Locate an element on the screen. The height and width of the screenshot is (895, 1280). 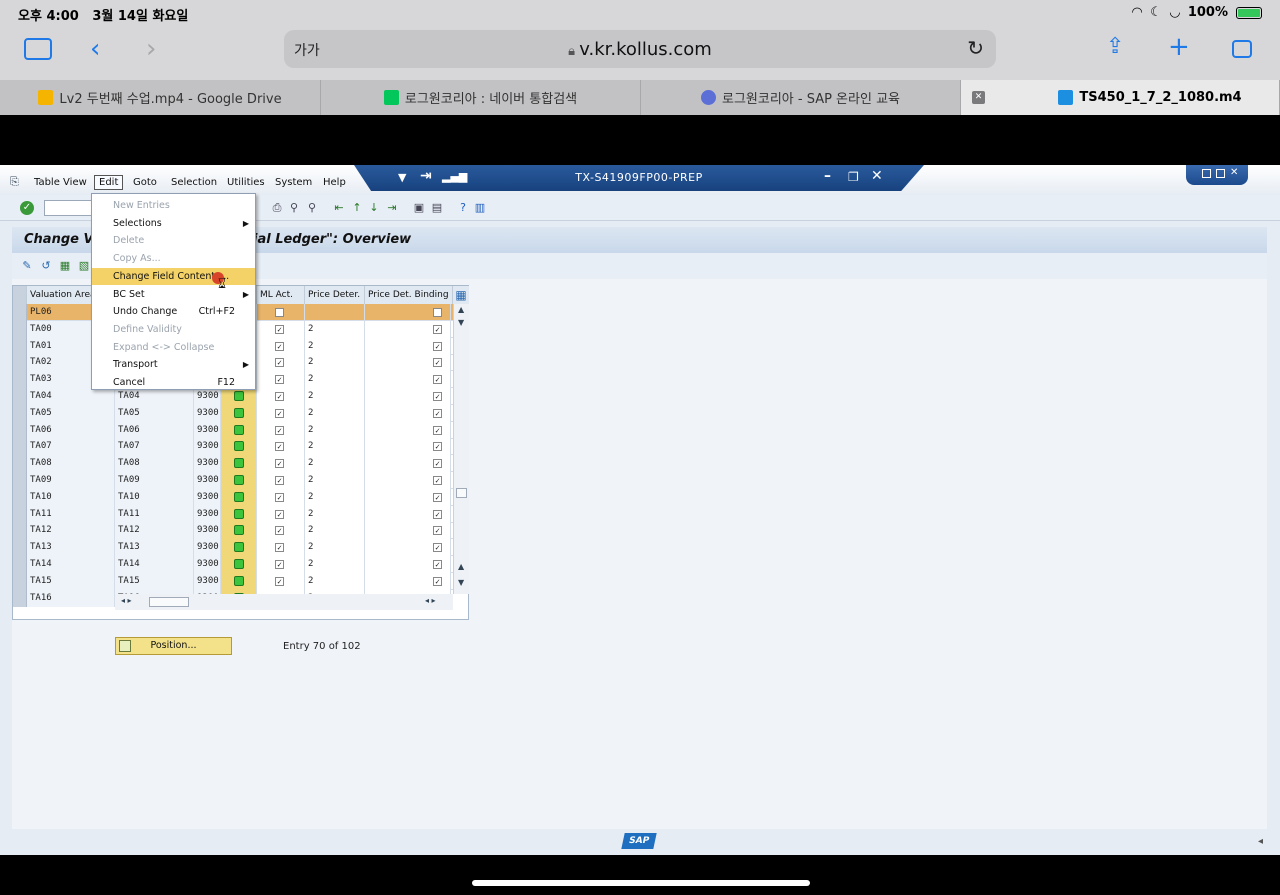
scroll-left-icon: ◂ ▸ is located at coordinates (126, 600).